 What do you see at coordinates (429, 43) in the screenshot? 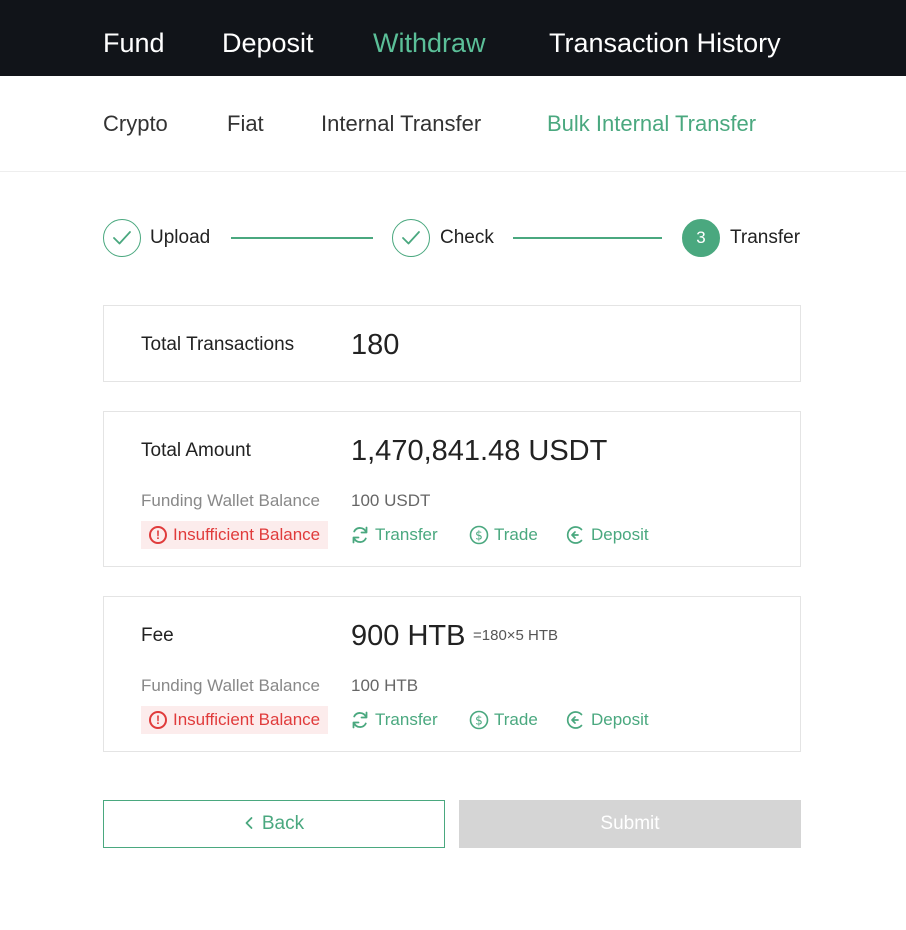
I see `top-nav-withdraw: Withdraw` at bounding box center [429, 43].